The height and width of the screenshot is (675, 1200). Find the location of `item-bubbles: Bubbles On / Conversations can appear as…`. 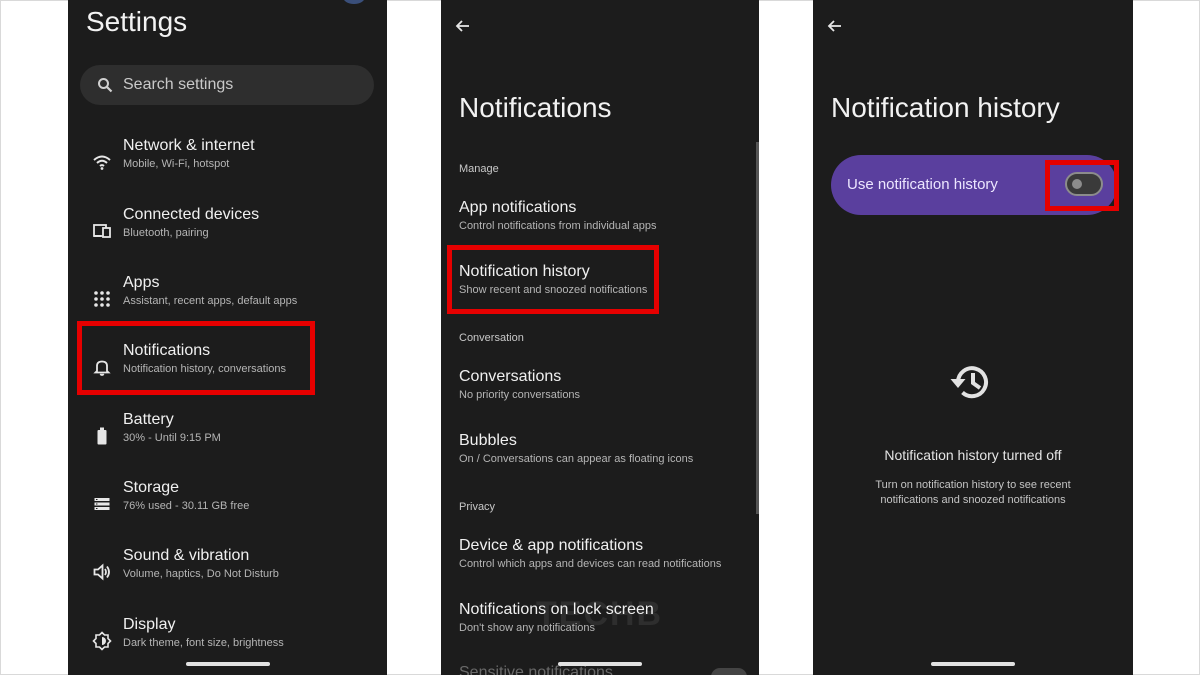

item-bubbles: Bubbles On / Conversations can appear as… is located at coordinates (600, 454).